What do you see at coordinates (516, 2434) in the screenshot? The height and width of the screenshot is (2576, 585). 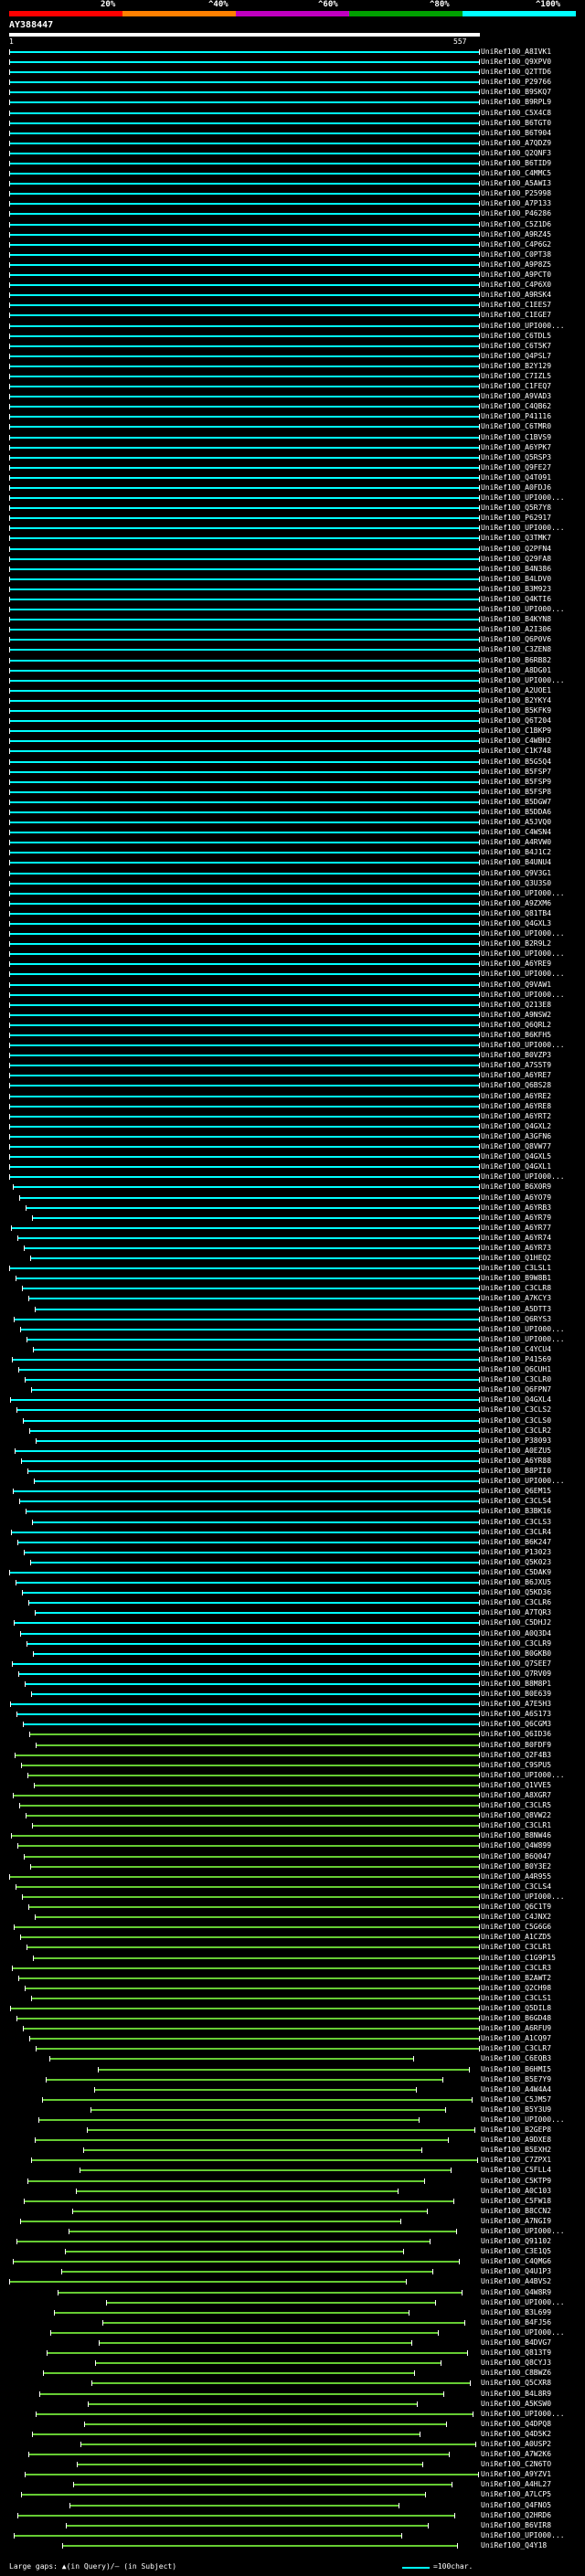 I see `hit-link: UniRef100_Q4D5K2` at bounding box center [516, 2434].